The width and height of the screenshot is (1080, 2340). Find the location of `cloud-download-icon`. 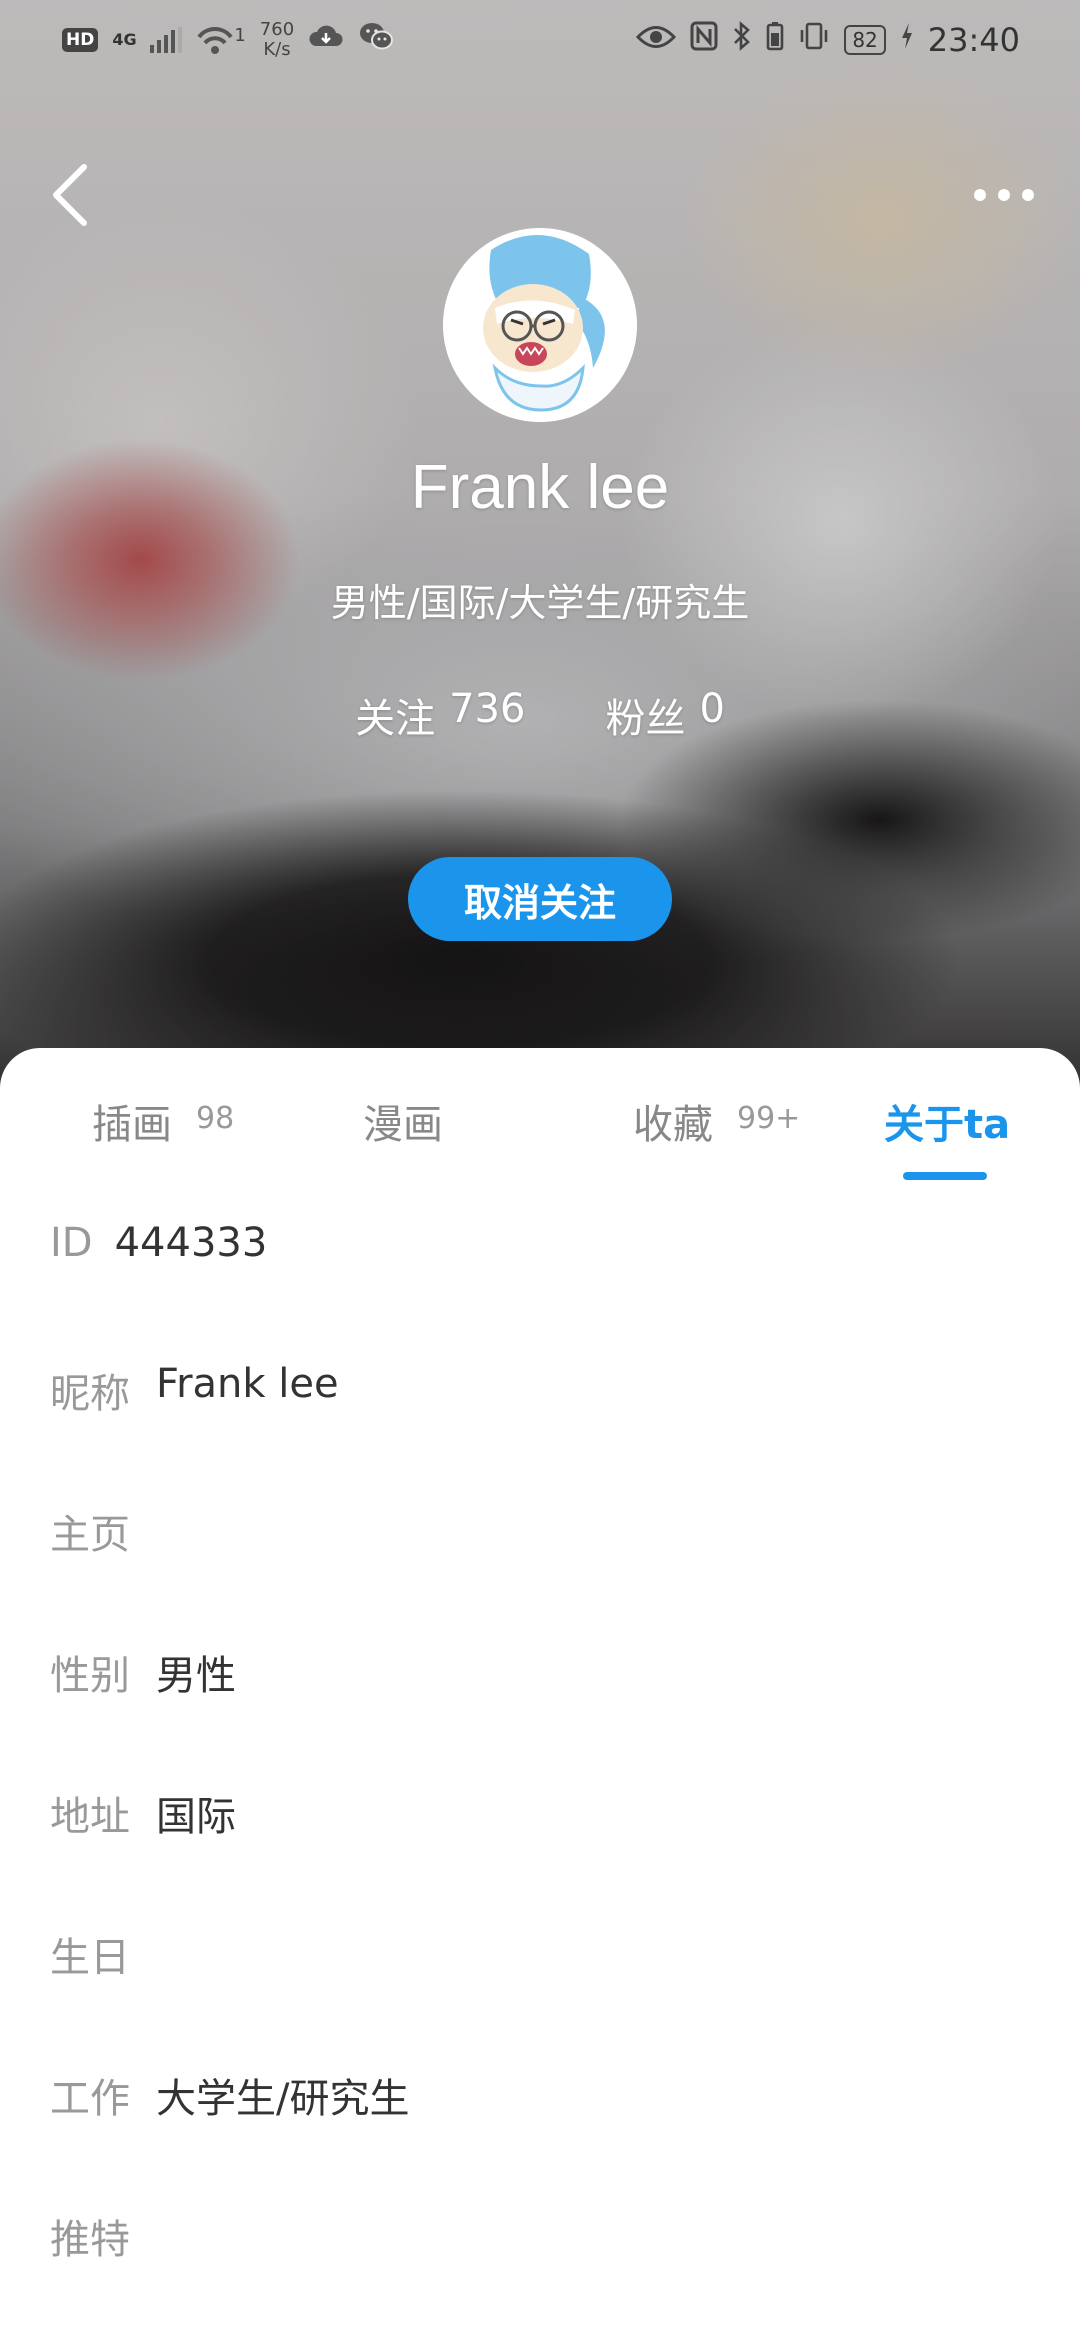

cloud-download-icon is located at coordinates (326, 40).